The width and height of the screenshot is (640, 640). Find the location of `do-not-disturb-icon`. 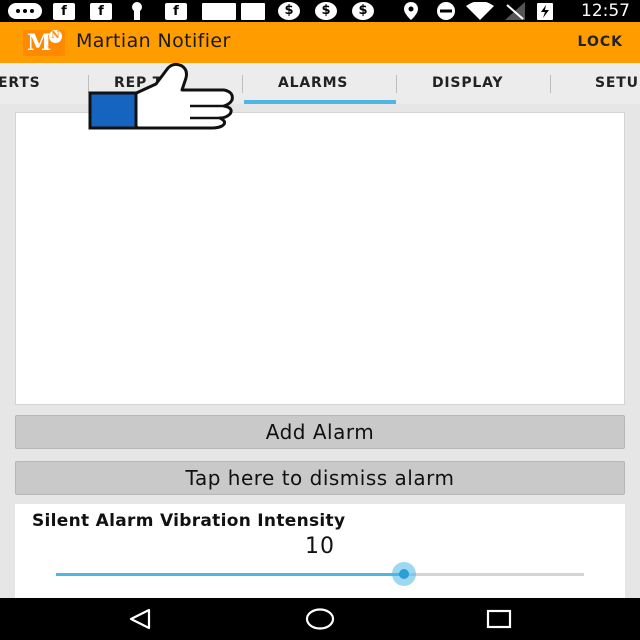

do-not-disturb-icon is located at coordinates (446, 11).